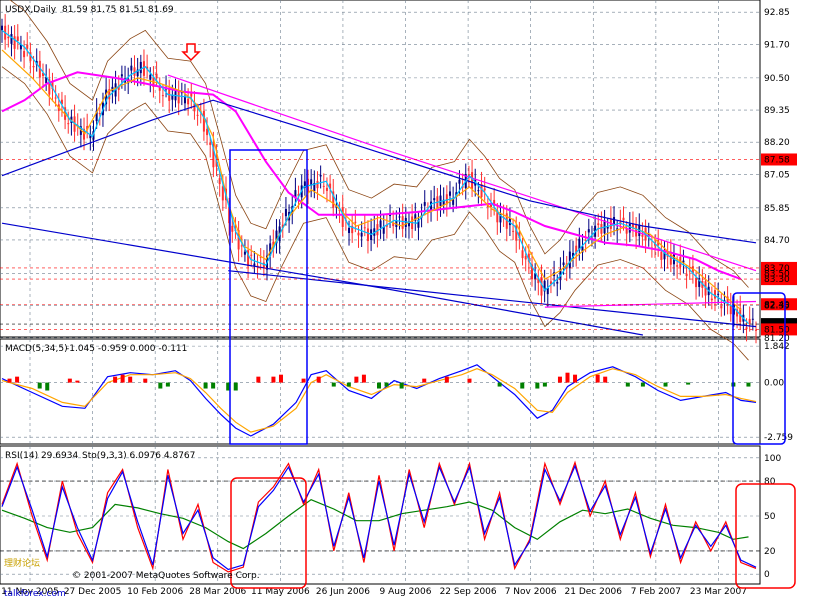 This screenshot has height=600, width=819. Describe the element at coordinates (777, 143) in the screenshot. I see `y-tick-label: 88.20` at that location.